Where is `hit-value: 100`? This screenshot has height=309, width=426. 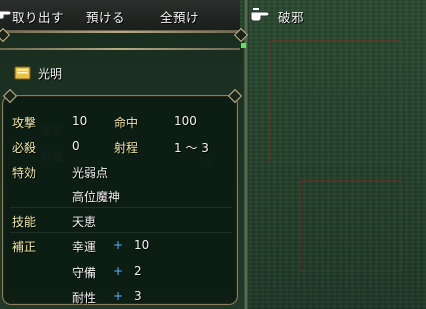
hit-value: 100 is located at coordinates (185, 121).